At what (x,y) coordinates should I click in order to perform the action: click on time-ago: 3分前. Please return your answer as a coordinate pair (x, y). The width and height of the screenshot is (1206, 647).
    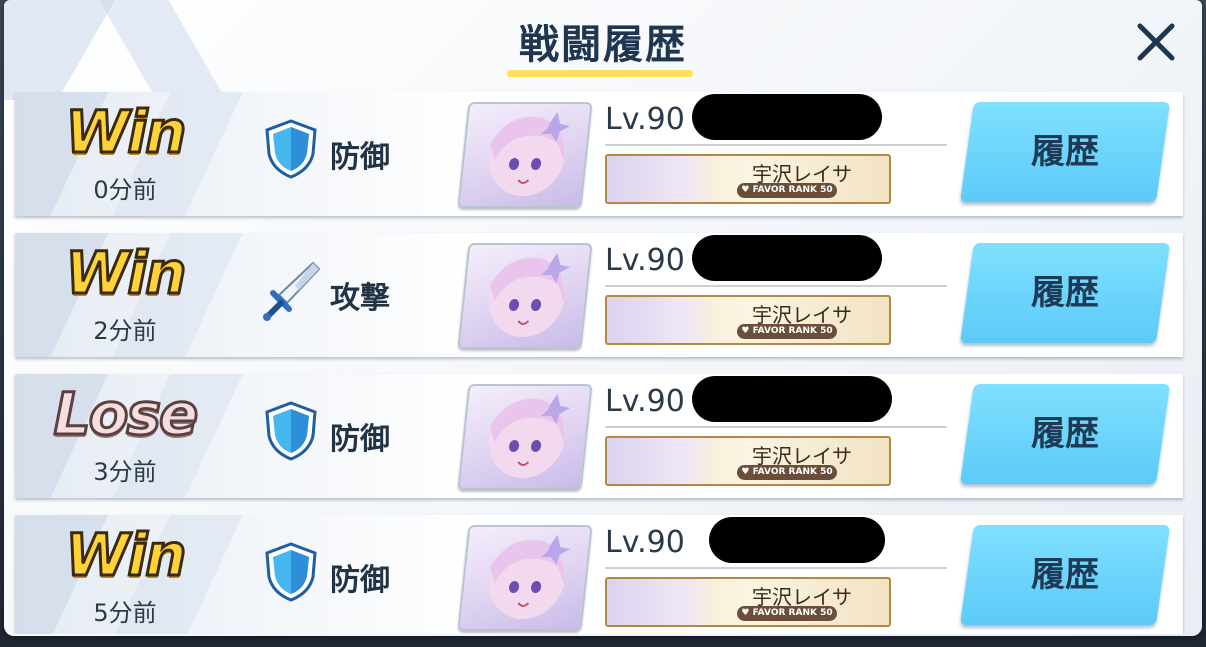
    Looking at the image, I should click on (125, 472).